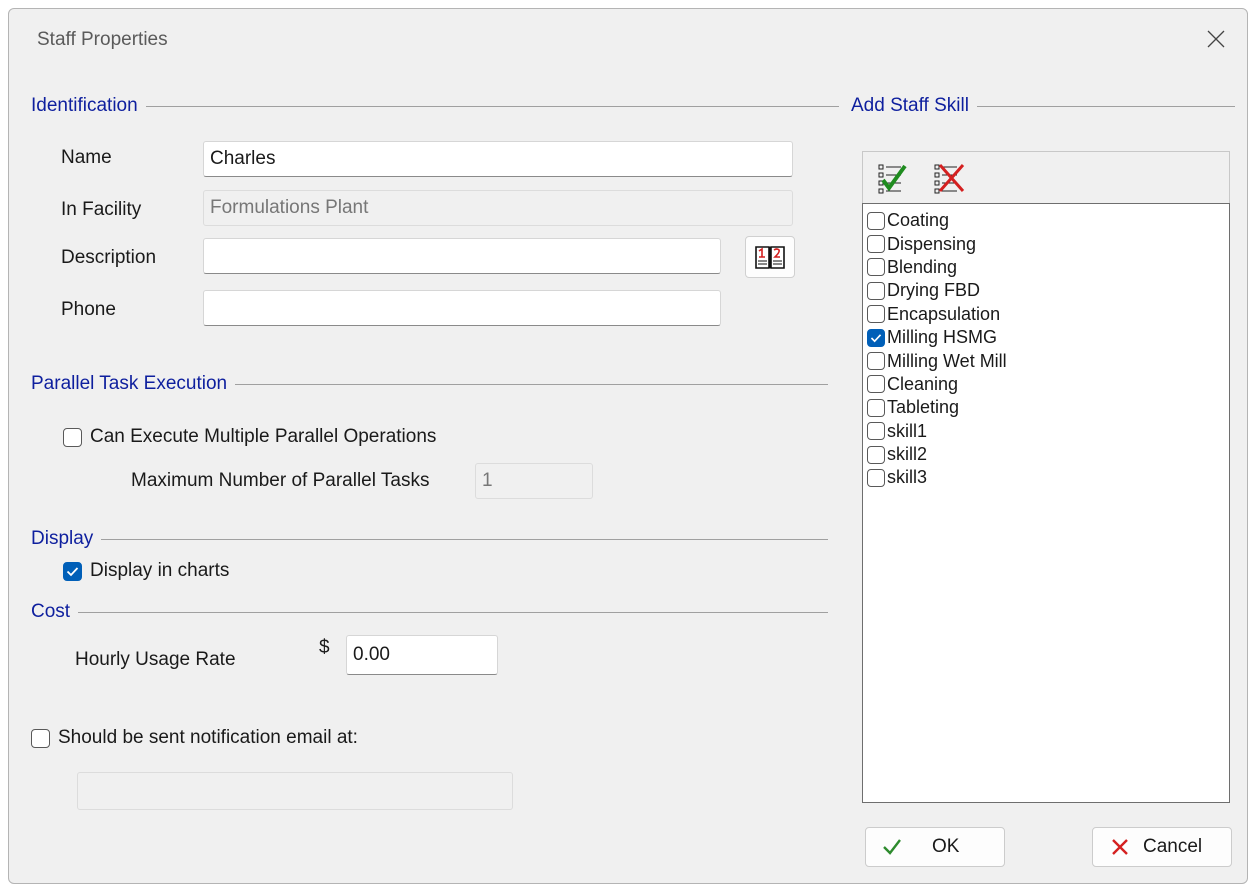  I want to click on description-lookup-button, so click(770, 257).